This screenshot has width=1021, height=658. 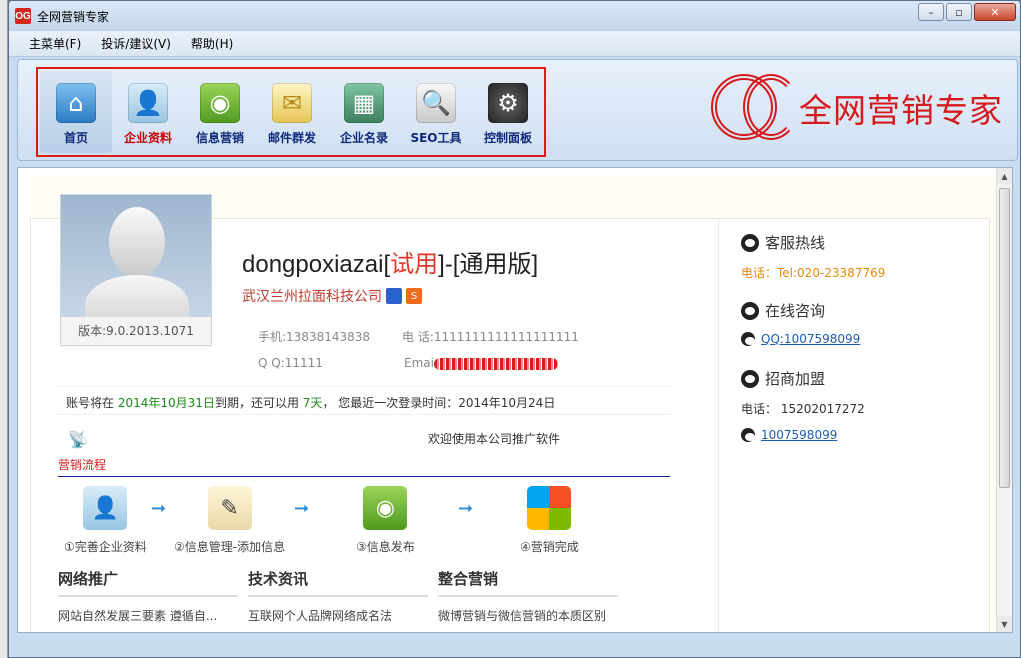 I want to click on join-qq-row: 1007598099, so click(x=789, y=435).